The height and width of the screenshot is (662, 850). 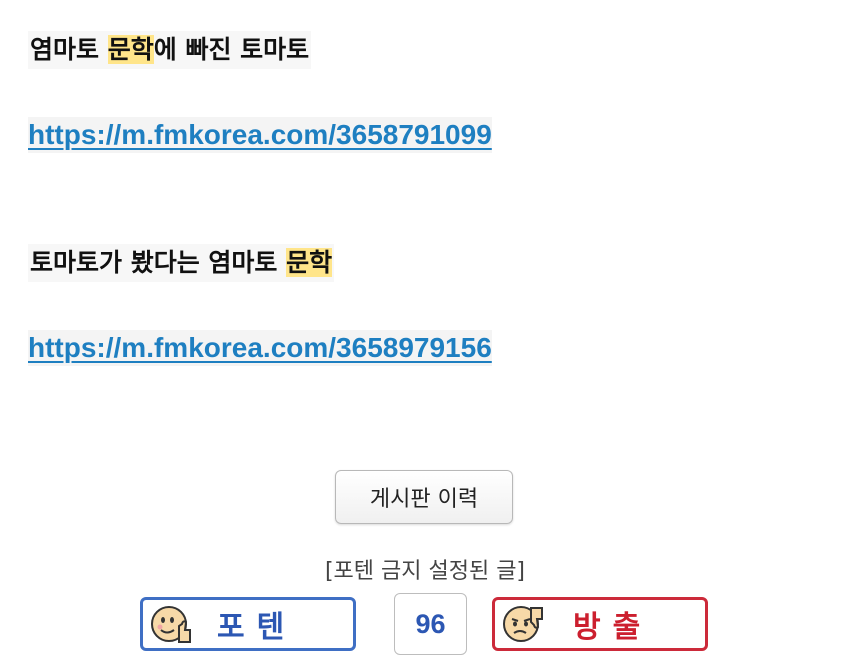 What do you see at coordinates (309, 262) in the screenshot?
I see `line2-highlight: 문학` at bounding box center [309, 262].